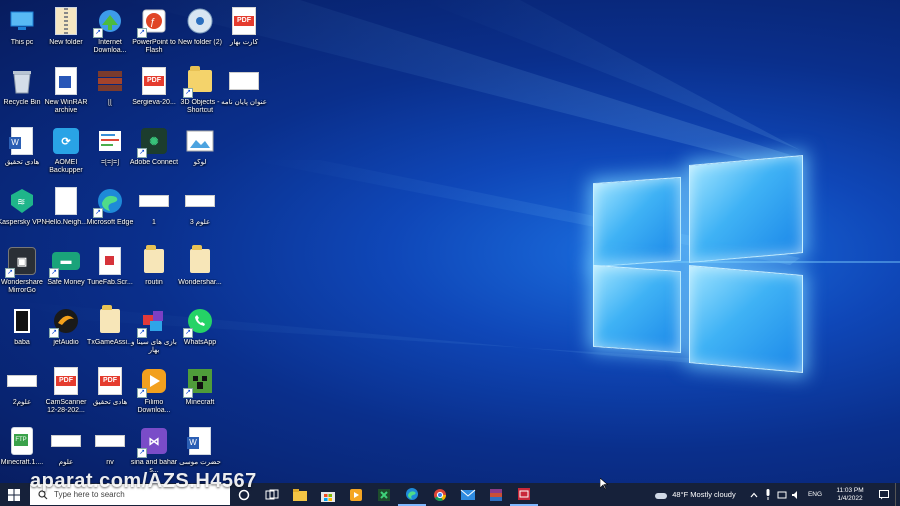 The height and width of the screenshot is (506, 900). I want to click on taskbar-mail, so click(468, 494).